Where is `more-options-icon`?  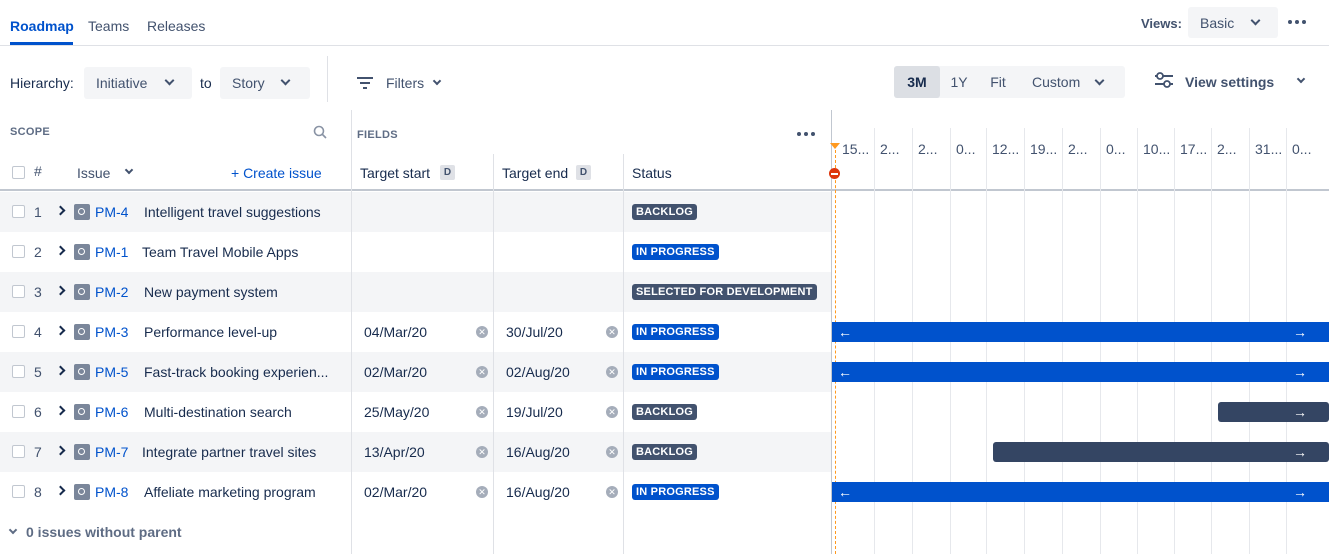 more-options-icon is located at coordinates (1297, 22).